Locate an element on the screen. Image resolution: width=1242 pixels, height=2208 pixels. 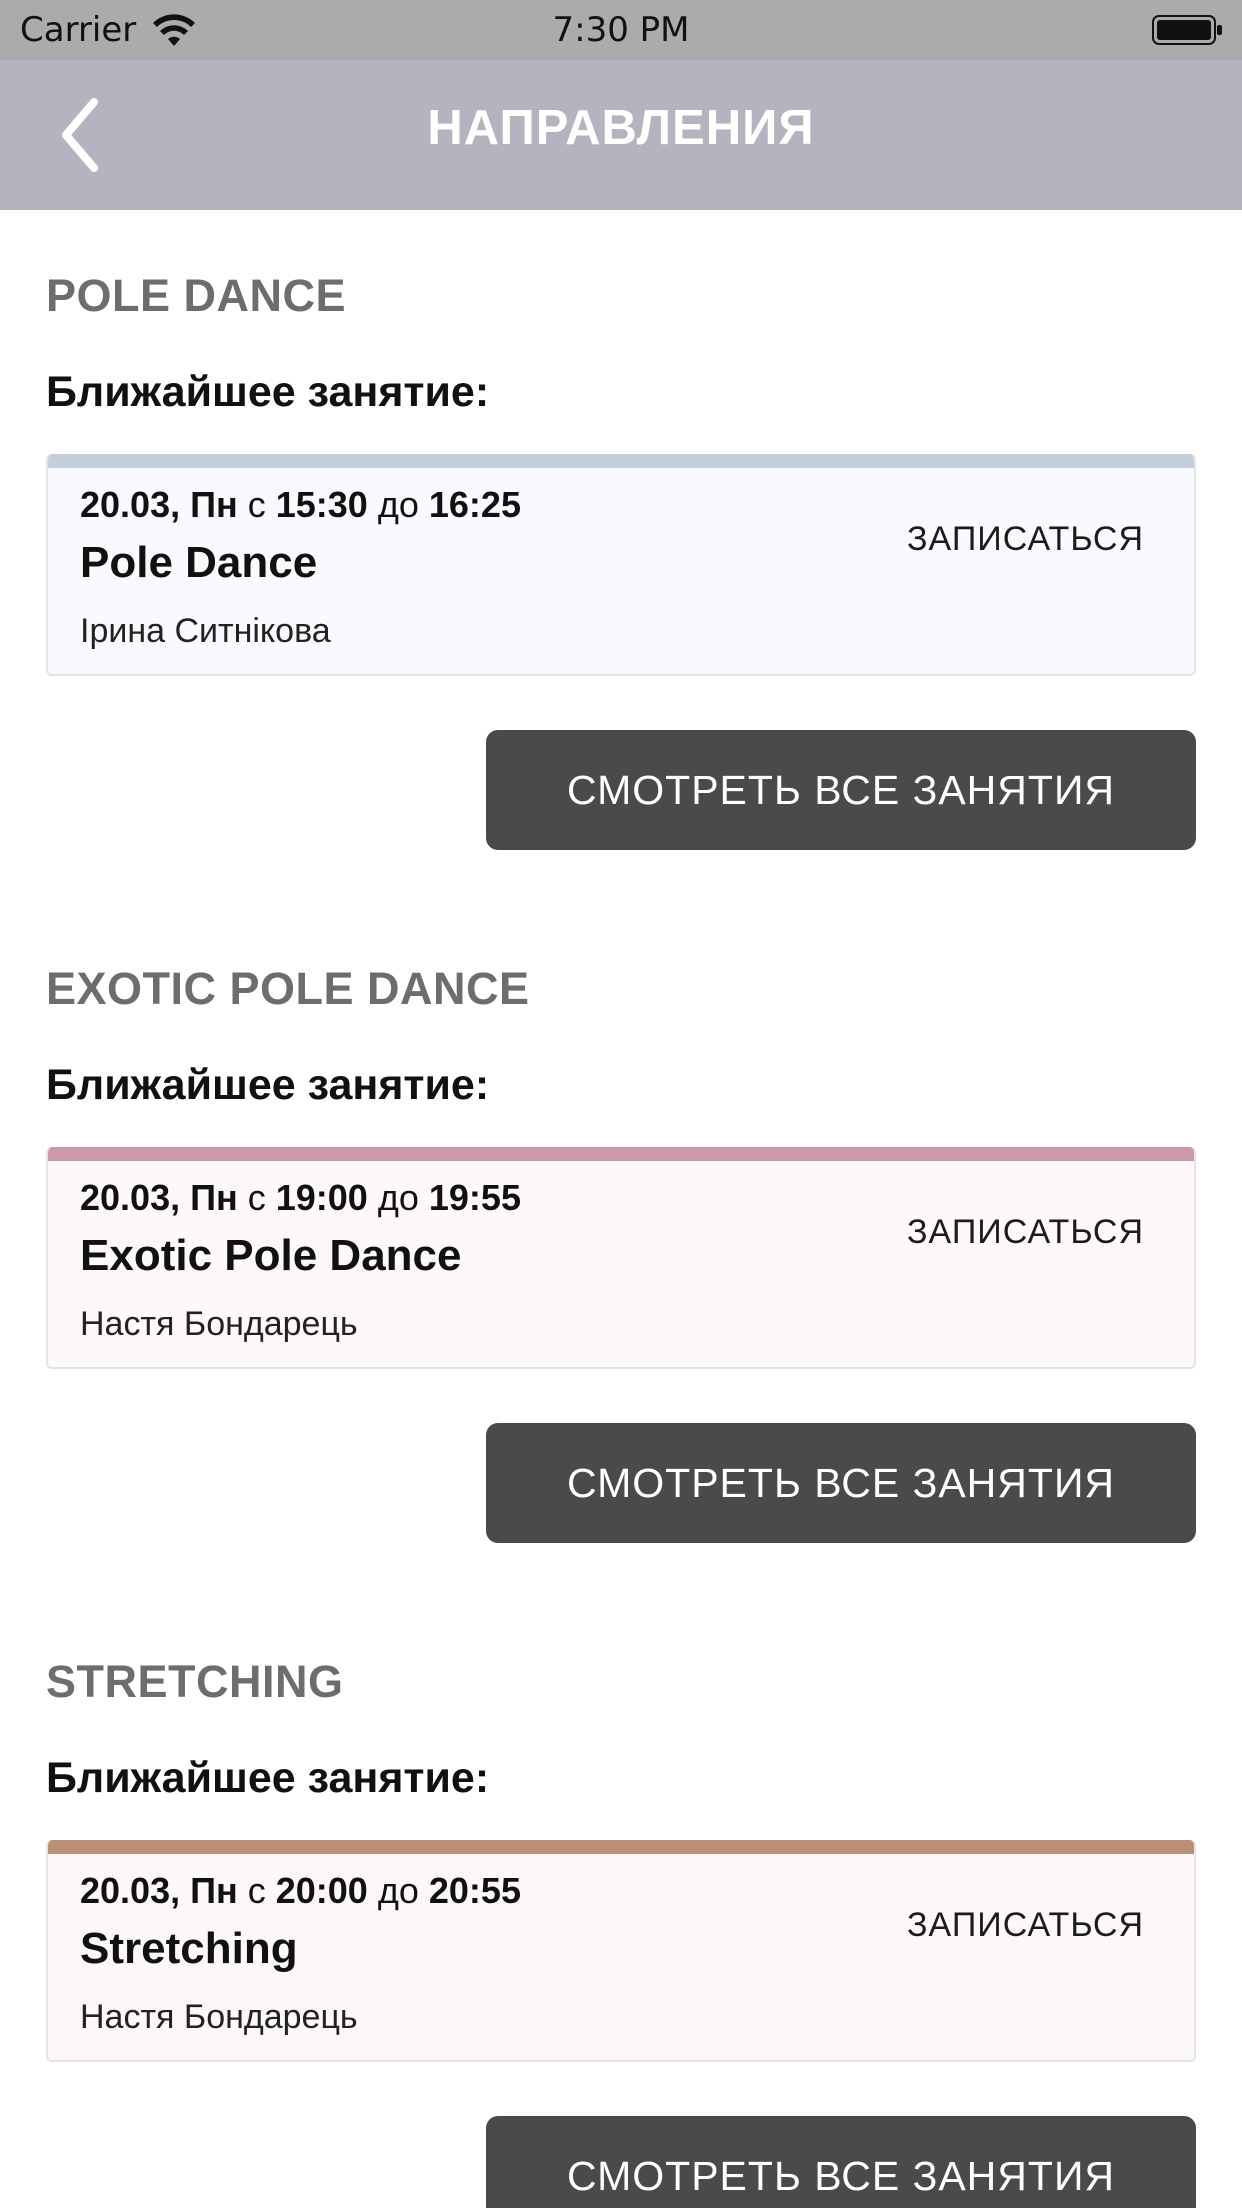
lesson-name: Pole Dance is located at coordinates (199, 562).